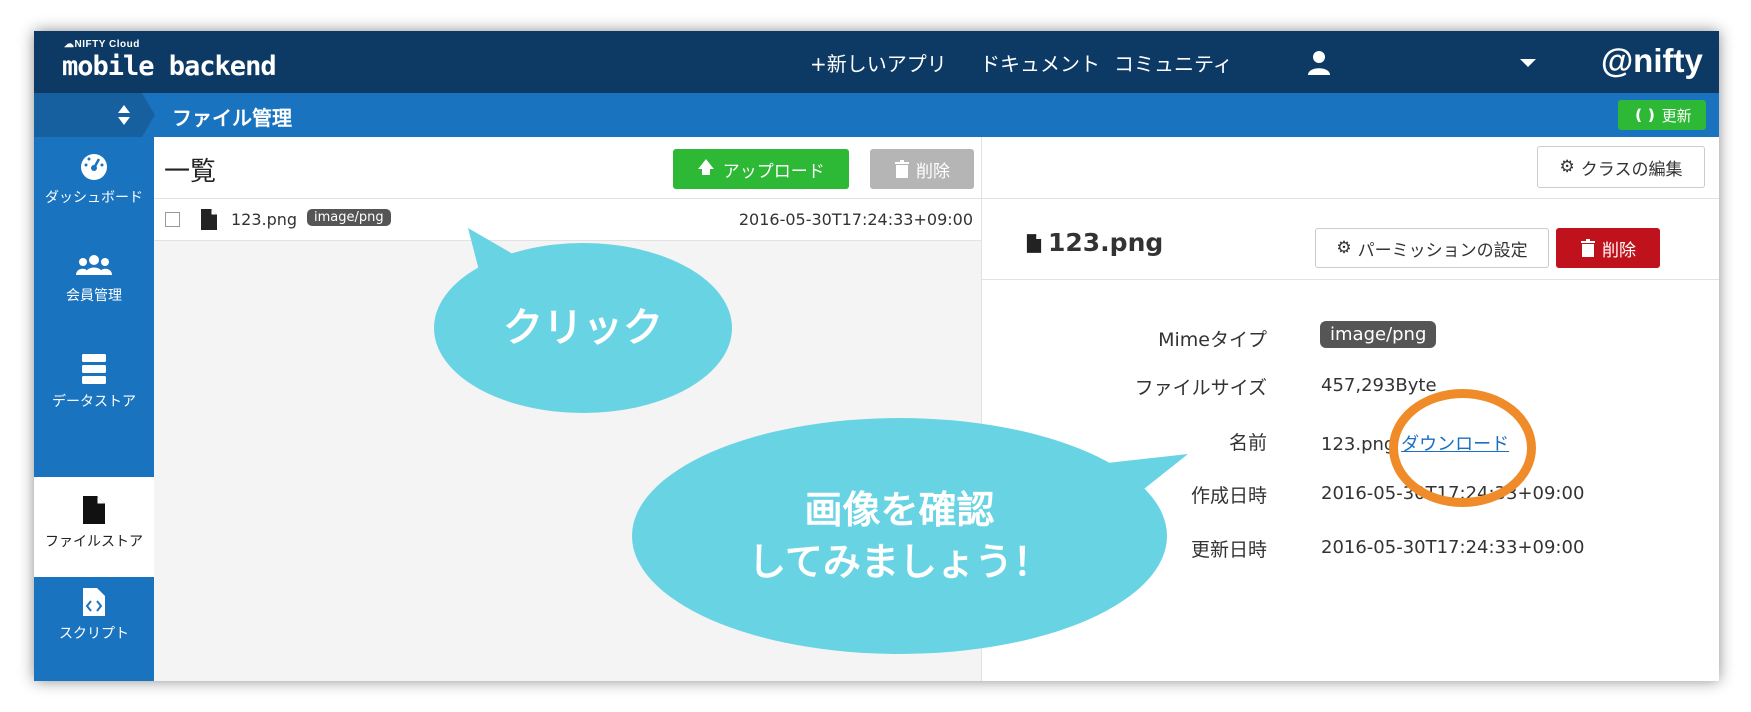 The height and width of the screenshot is (712, 1751). I want to click on nav-documents: ドキュメント, so click(1040, 62).